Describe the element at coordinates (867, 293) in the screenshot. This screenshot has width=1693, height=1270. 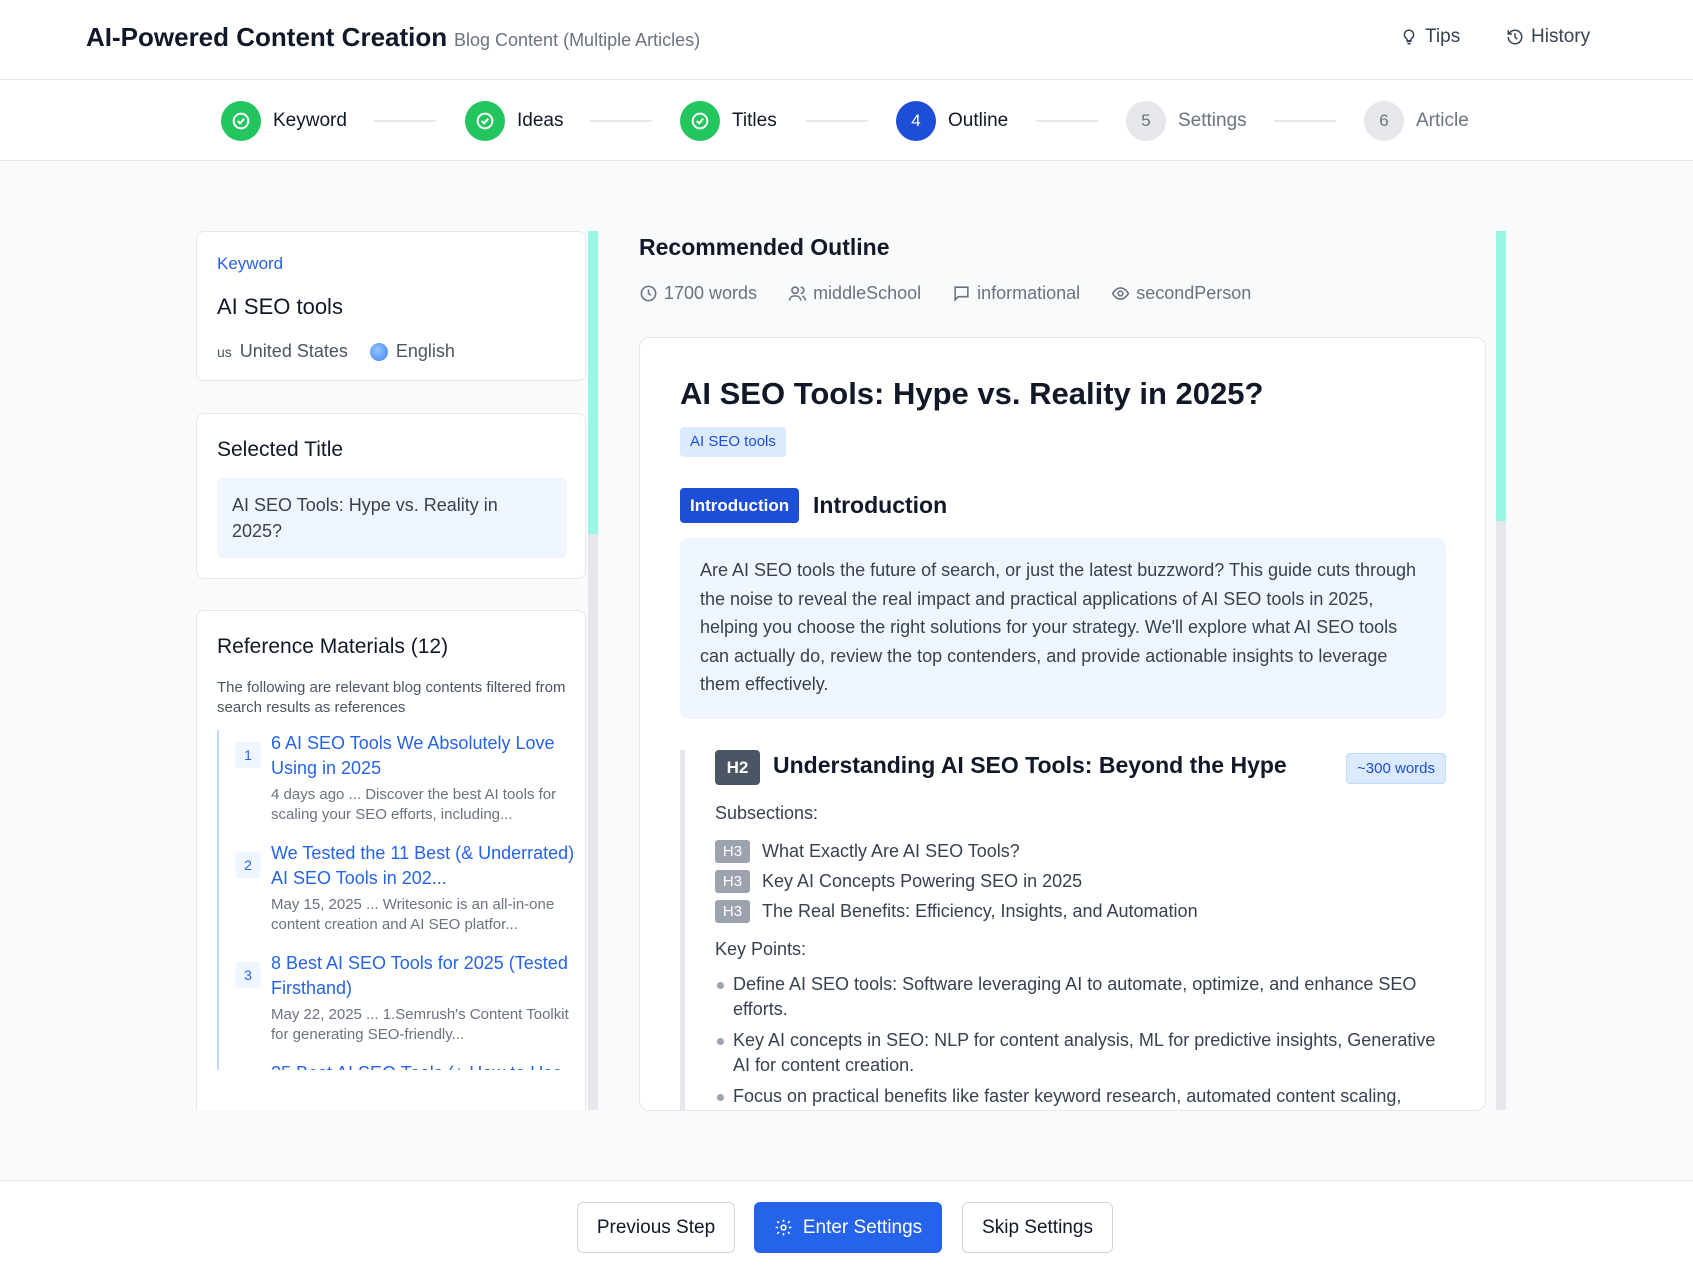
I see `audience-value: middleSchool` at that location.